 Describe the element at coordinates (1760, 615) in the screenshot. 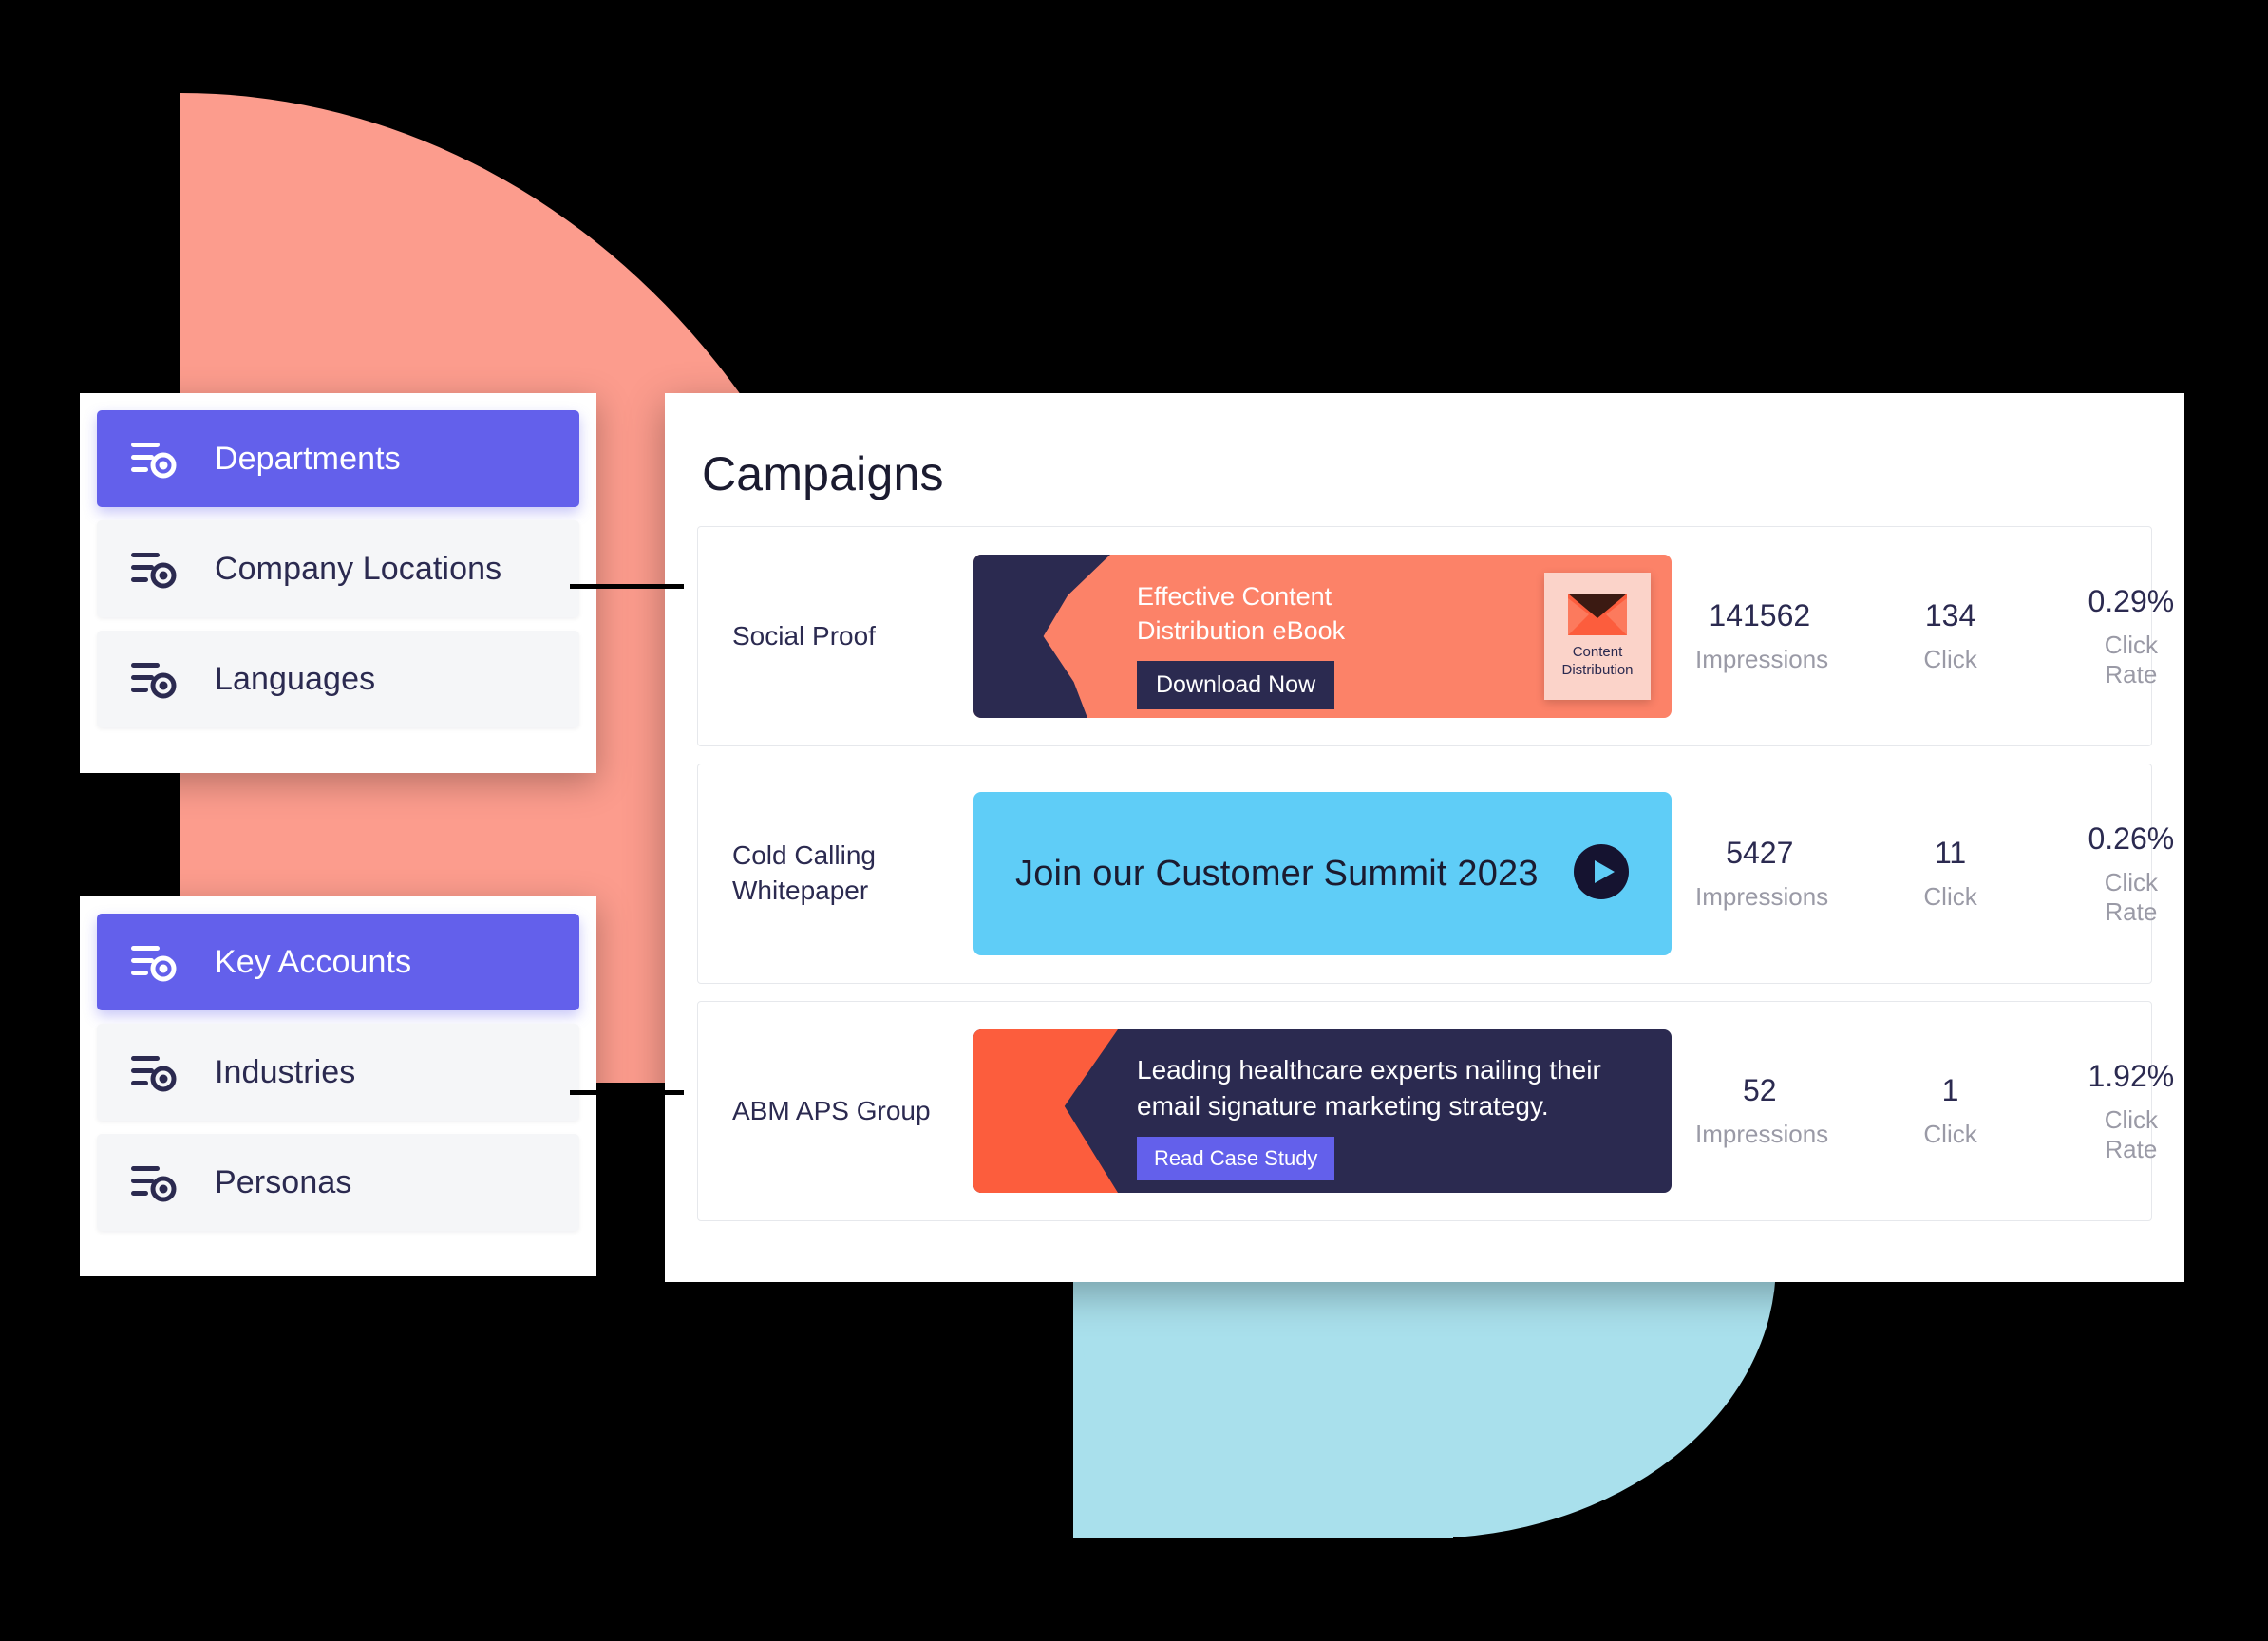

I see `metric-value: 141562` at that location.